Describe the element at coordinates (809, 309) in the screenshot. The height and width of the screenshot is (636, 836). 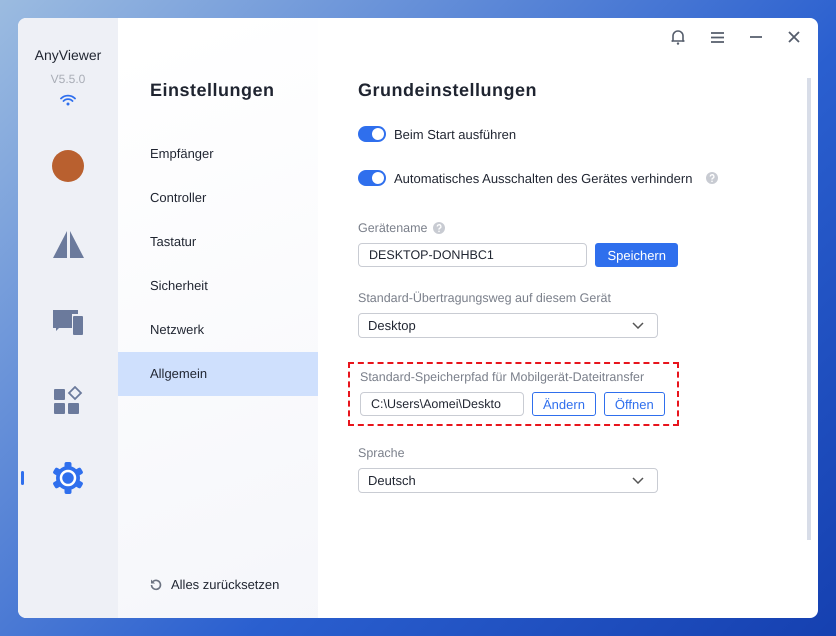
I see `scrollbar` at that location.